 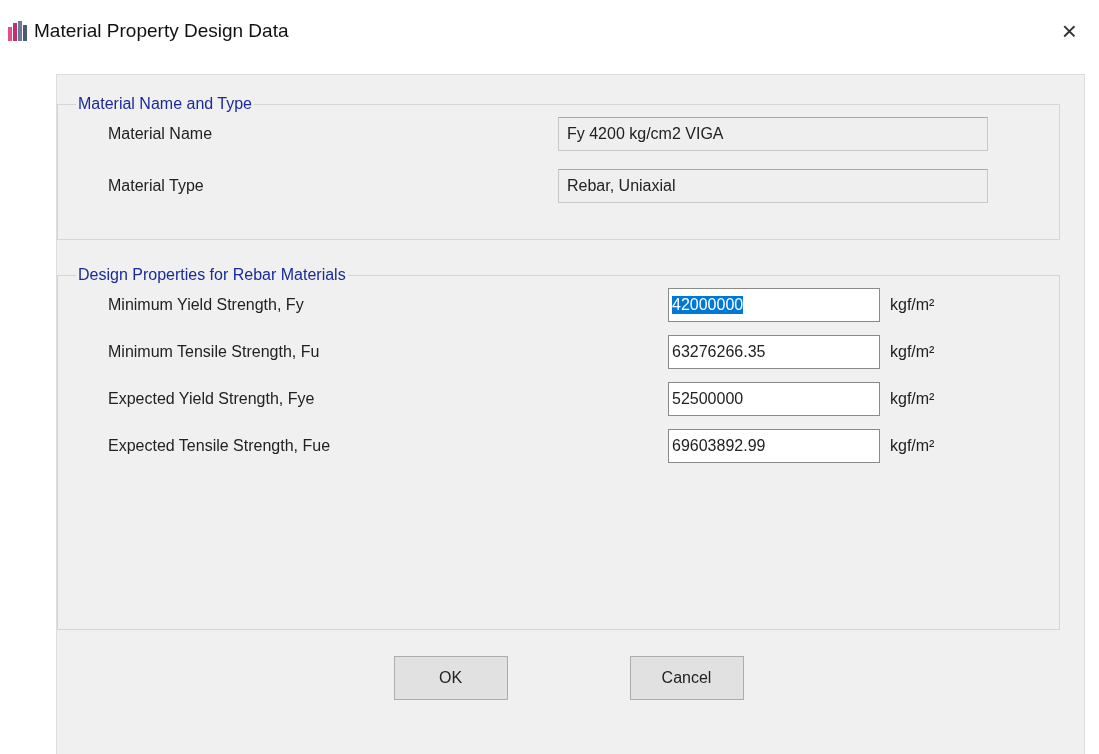 What do you see at coordinates (214, 352) in the screenshot?
I see `field-label: Minimum Tensile Strength, Fu` at bounding box center [214, 352].